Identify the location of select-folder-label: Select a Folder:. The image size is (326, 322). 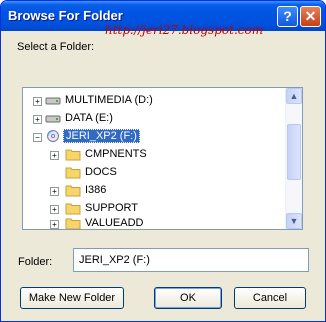
(56, 47).